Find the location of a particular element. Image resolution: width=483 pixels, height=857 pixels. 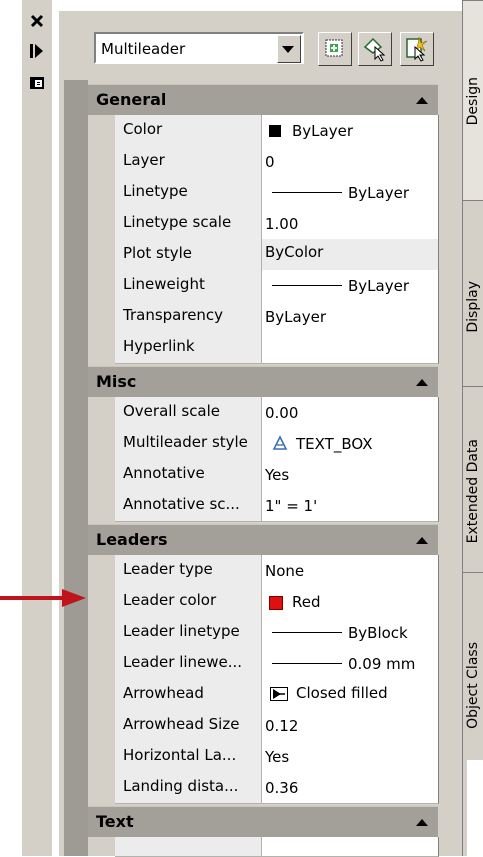

property-row: Arrowhead Size 0.12 is located at coordinates (263, 726).